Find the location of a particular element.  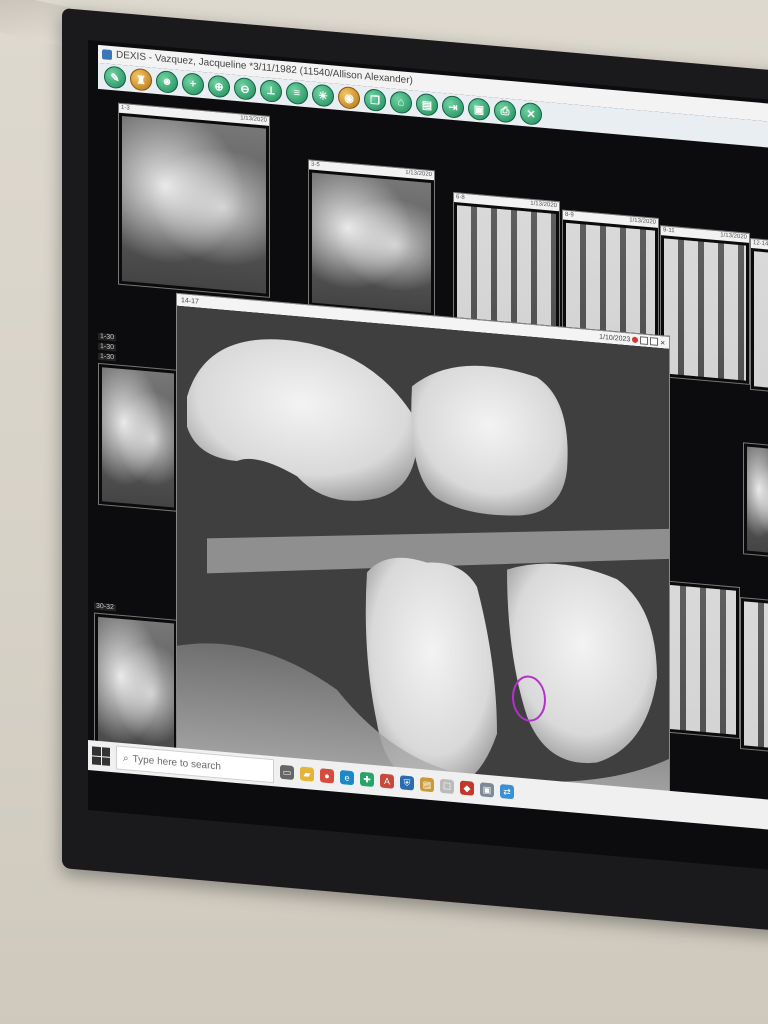

thumbnail-label: 8-9 is located at coordinates (569, 215).